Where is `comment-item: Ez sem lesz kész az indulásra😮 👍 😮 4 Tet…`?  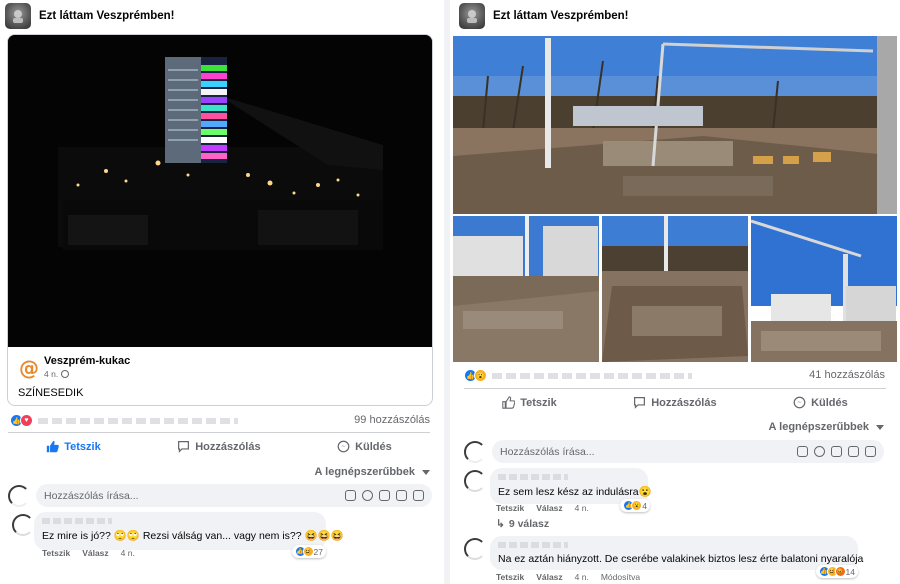 comment-item: Ez sem lesz kész az indulásra😮 👍 😮 4 Tet… is located at coordinates (675, 500).